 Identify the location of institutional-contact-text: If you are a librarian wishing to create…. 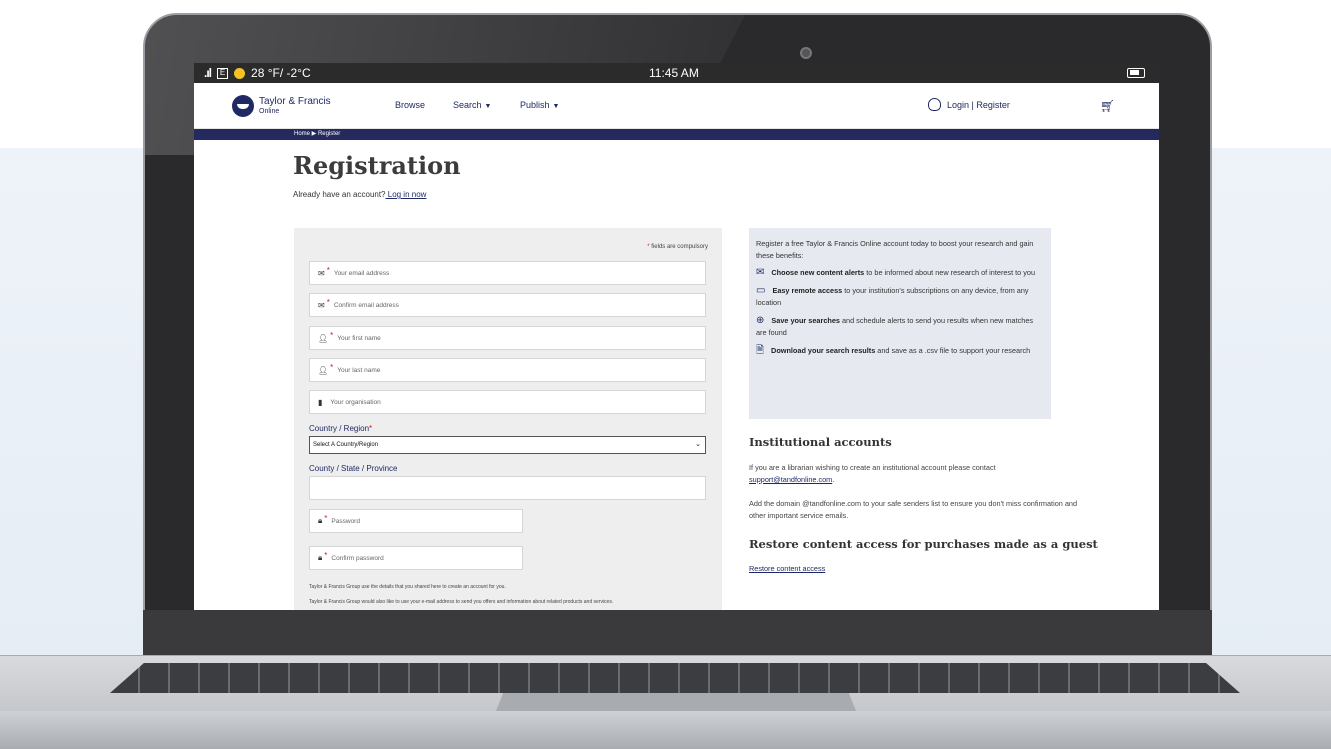
(872, 473).